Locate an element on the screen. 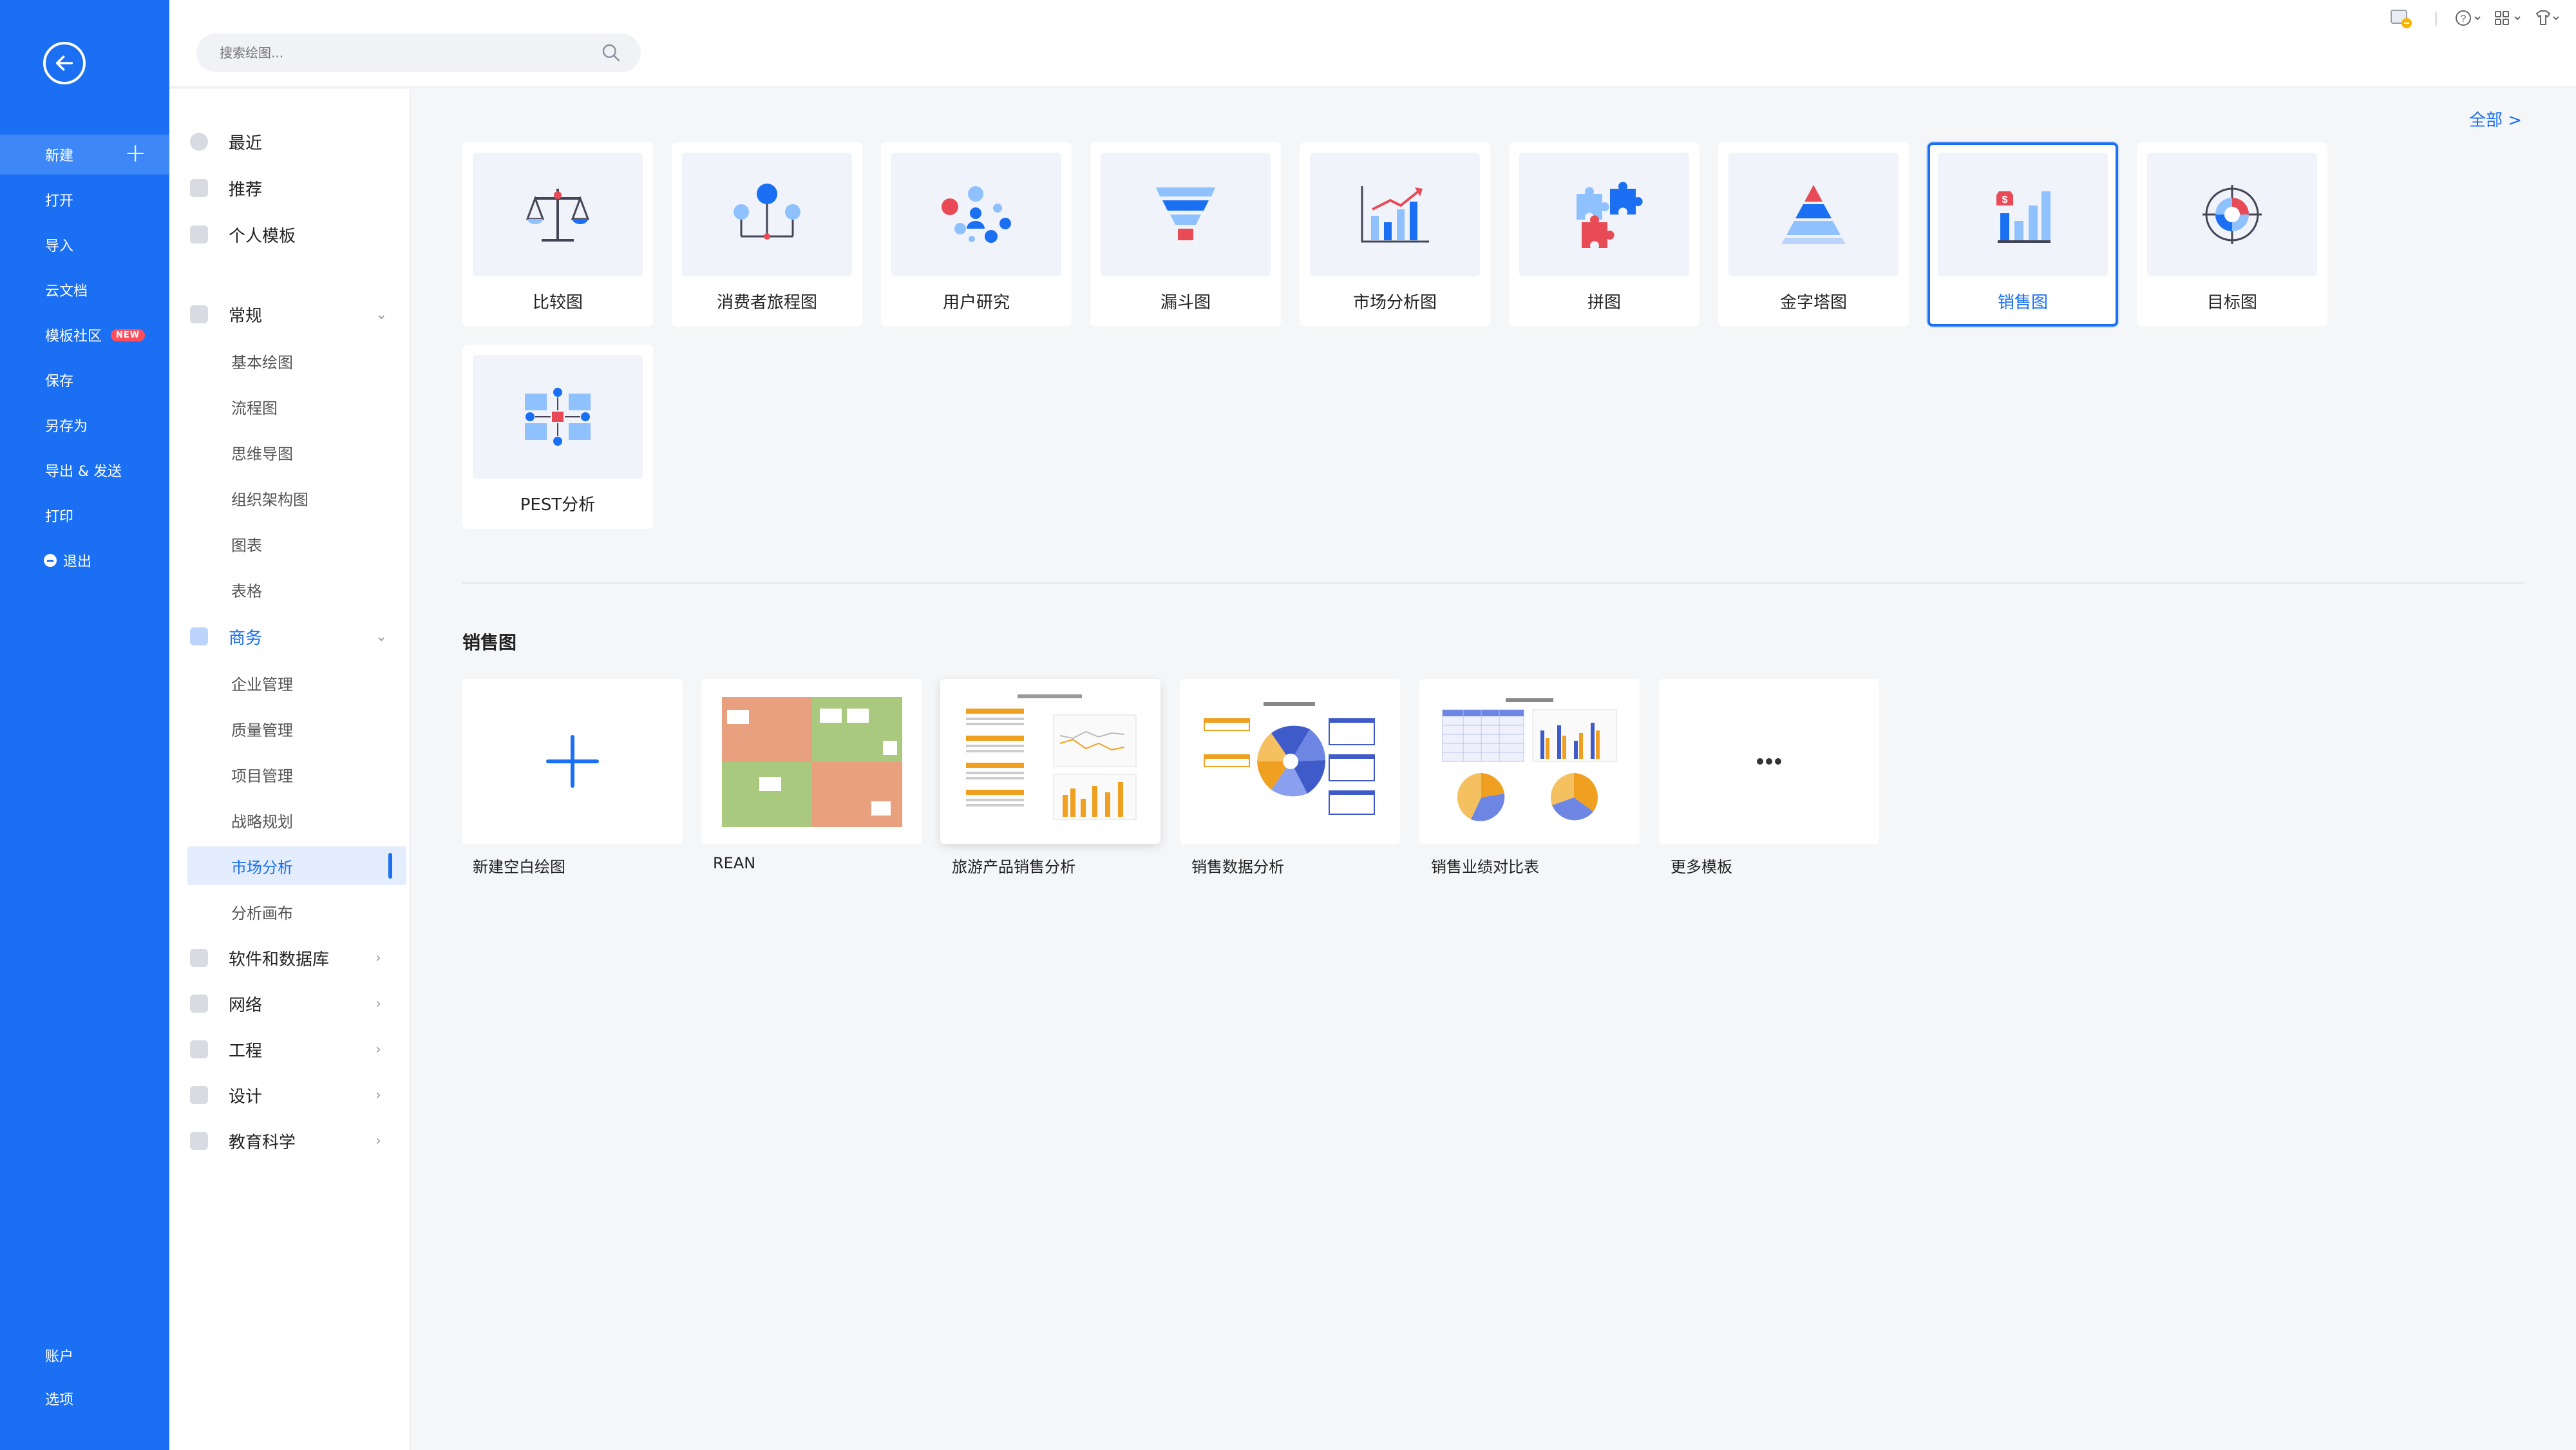  sub-market-analysis: 市场分析 is located at coordinates (290, 866).